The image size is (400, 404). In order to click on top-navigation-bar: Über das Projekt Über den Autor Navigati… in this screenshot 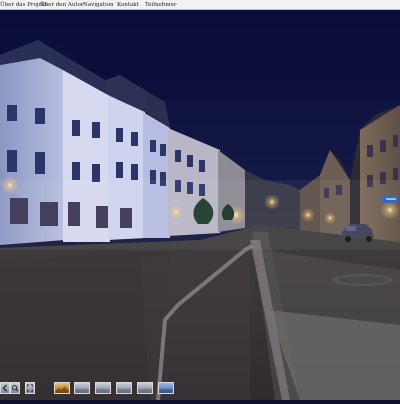, I will do `click(200, 5)`.